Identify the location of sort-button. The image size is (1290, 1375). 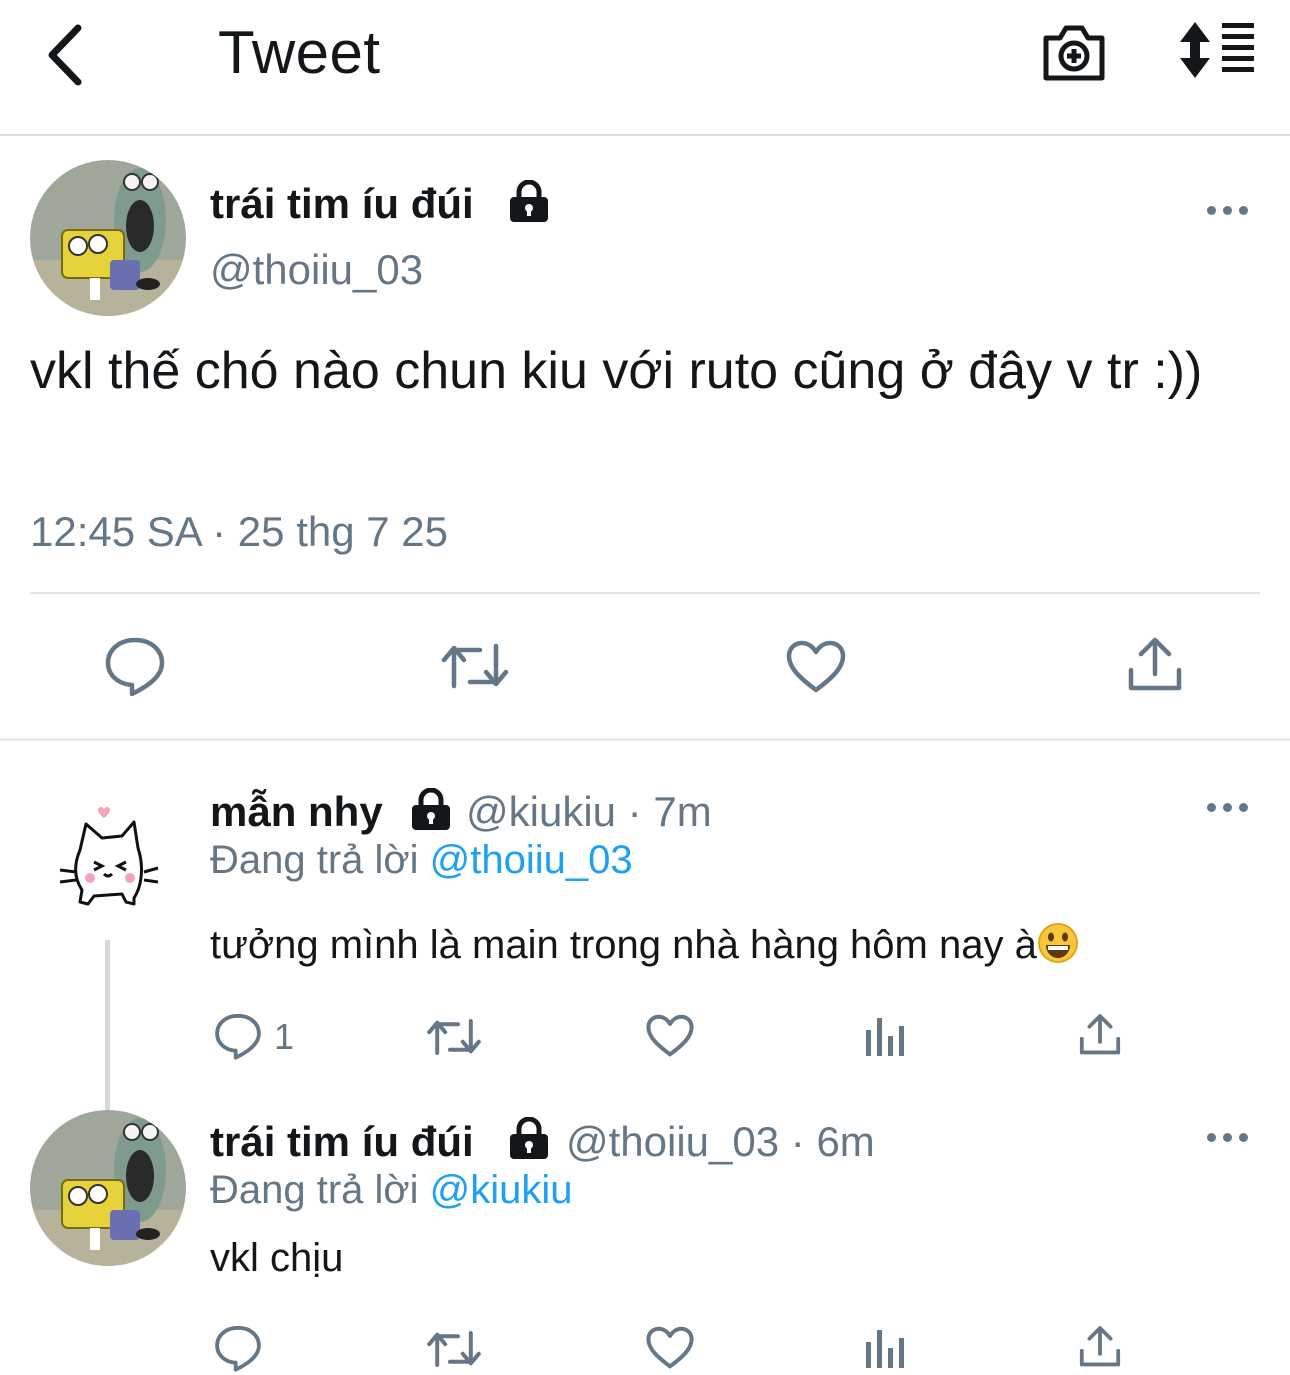
(1218, 50).